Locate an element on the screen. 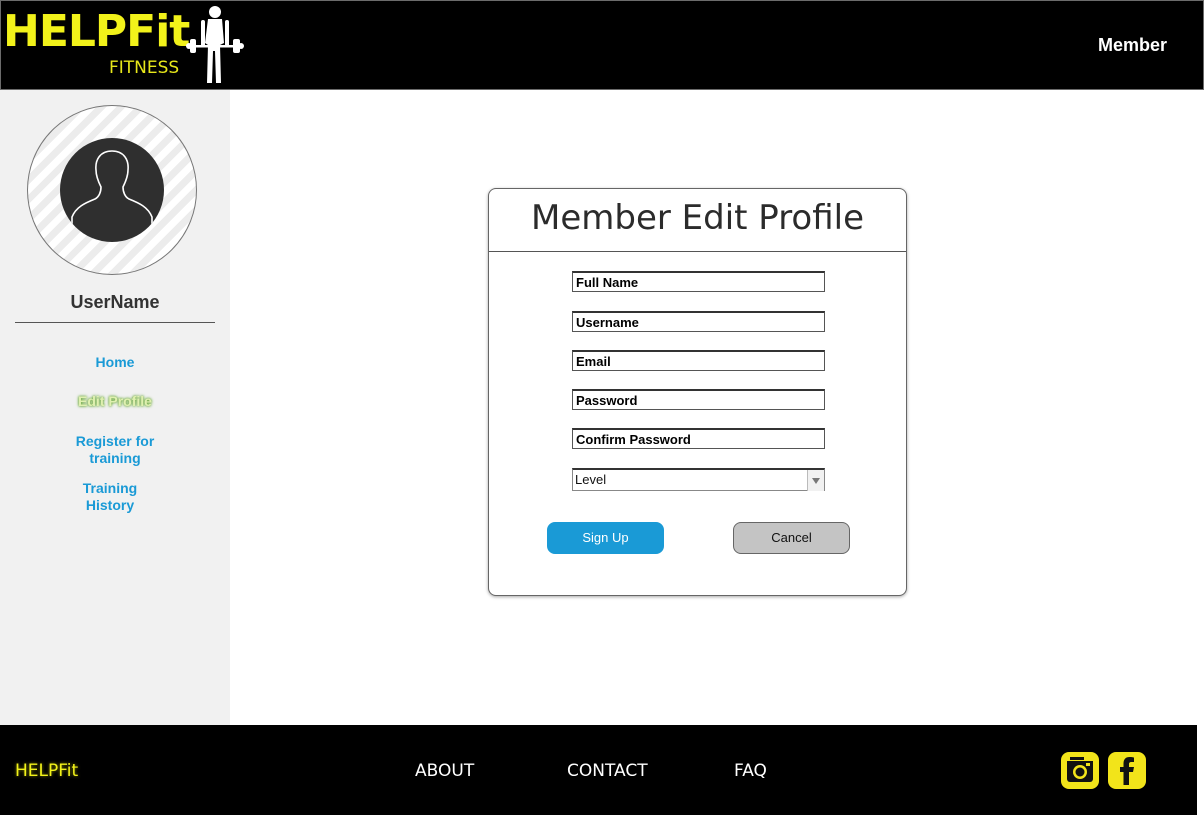  card-divider is located at coordinates (697, 251).